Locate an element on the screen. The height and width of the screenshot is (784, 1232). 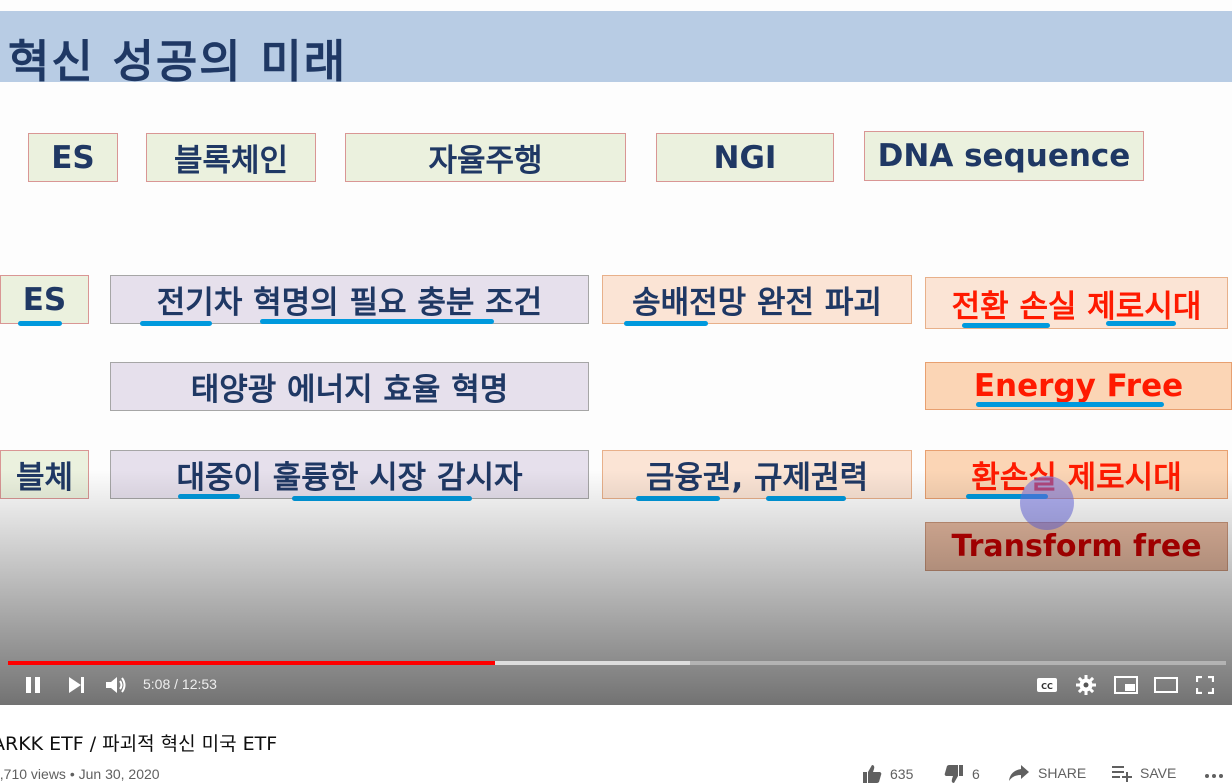
theater-mode-icon is located at coordinates (1166, 685).